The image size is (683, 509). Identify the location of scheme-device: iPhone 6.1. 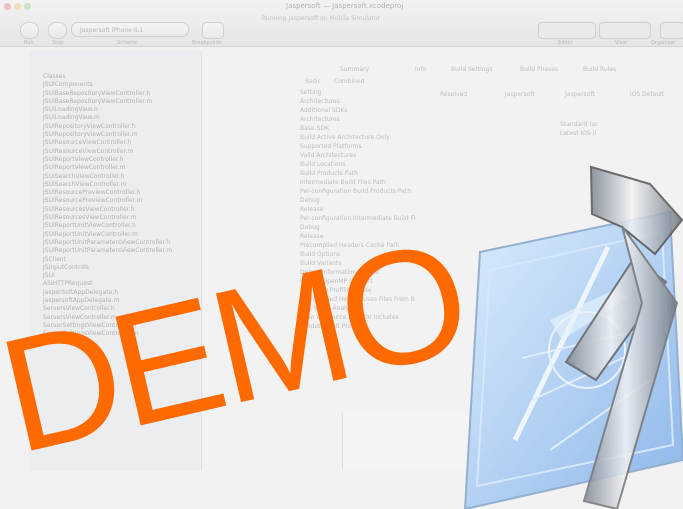
(127, 30).